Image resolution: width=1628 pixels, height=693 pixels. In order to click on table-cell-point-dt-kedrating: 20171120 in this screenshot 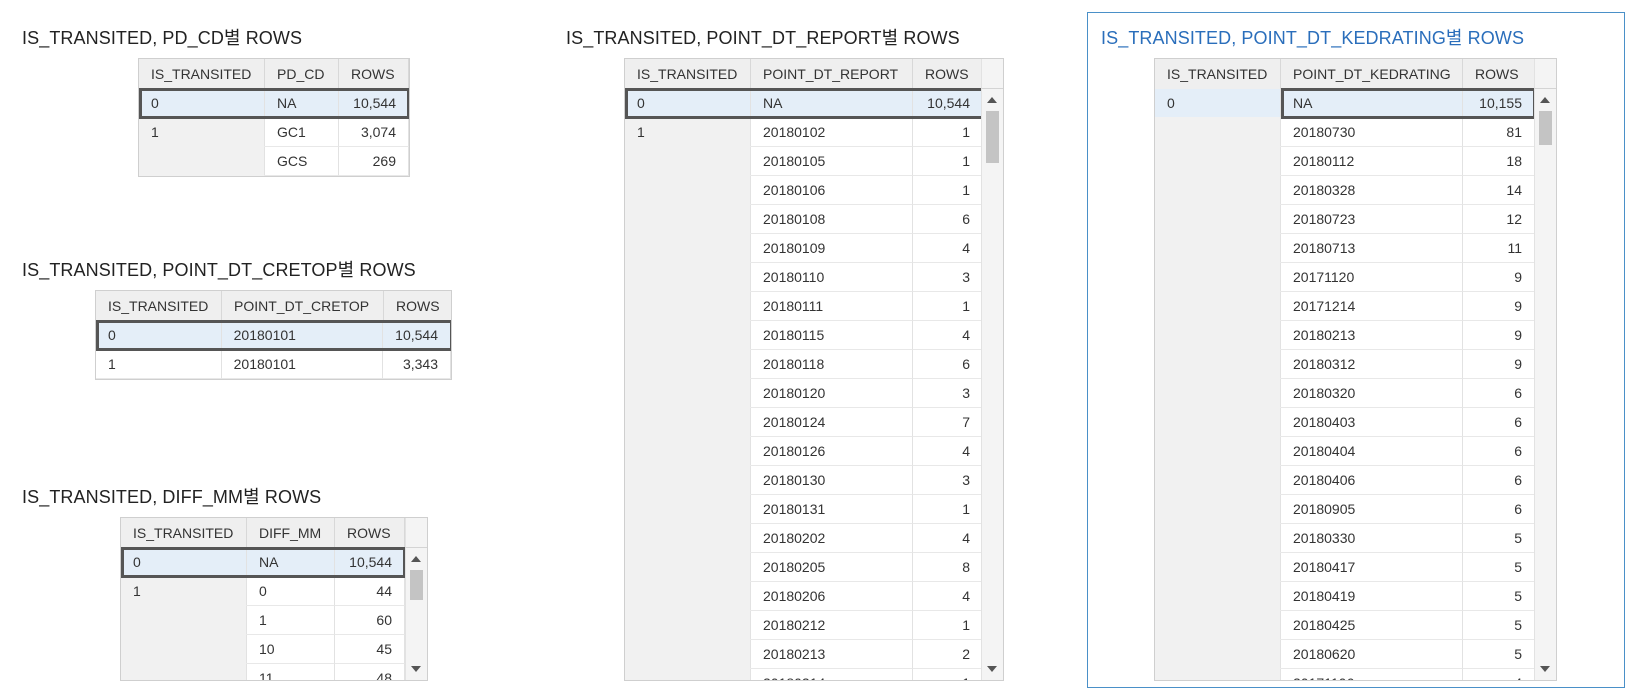, I will do `click(1372, 277)`.